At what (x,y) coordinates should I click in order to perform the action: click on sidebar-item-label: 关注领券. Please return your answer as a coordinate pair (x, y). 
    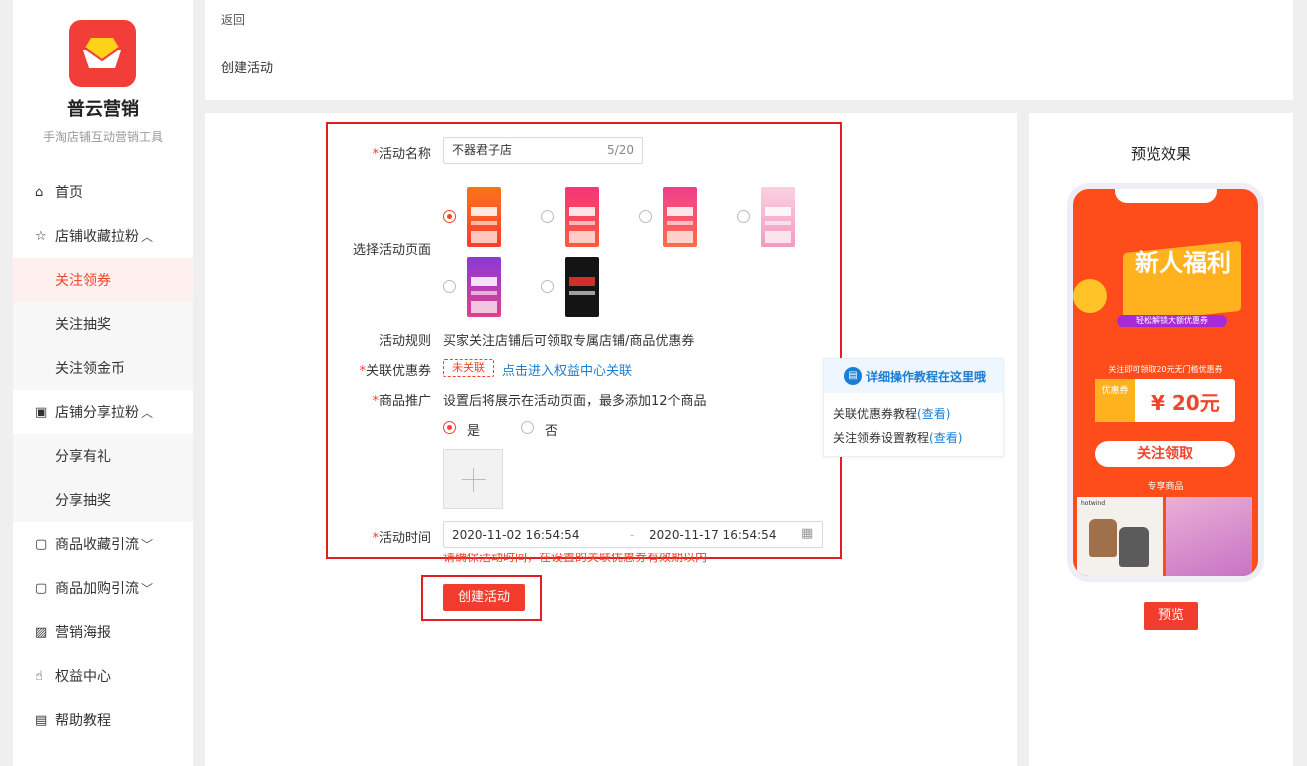
    Looking at the image, I should click on (83, 281).